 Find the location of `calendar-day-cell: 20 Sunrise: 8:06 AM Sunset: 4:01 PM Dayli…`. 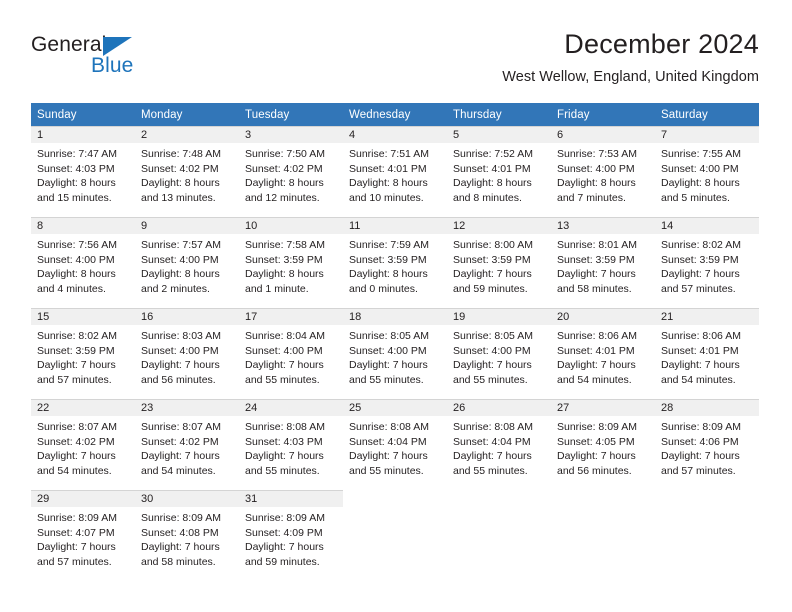

calendar-day-cell: 20 Sunrise: 8:06 AM Sunset: 4:01 PM Dayli… is located at coordinates (603, 353).